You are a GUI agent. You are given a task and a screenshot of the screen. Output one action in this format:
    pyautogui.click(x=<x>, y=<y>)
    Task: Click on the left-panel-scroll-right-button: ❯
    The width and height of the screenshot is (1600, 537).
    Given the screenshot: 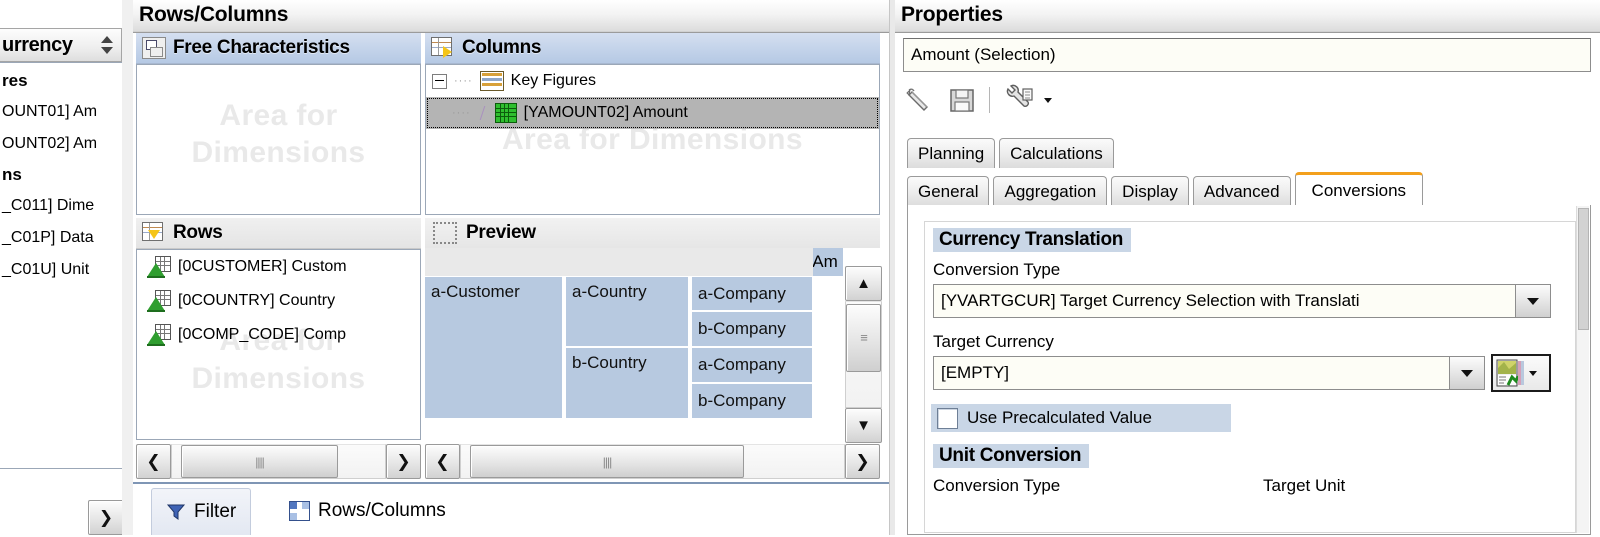 What is the action you would take?
    pyautogui.click(x=106, y=517)
    